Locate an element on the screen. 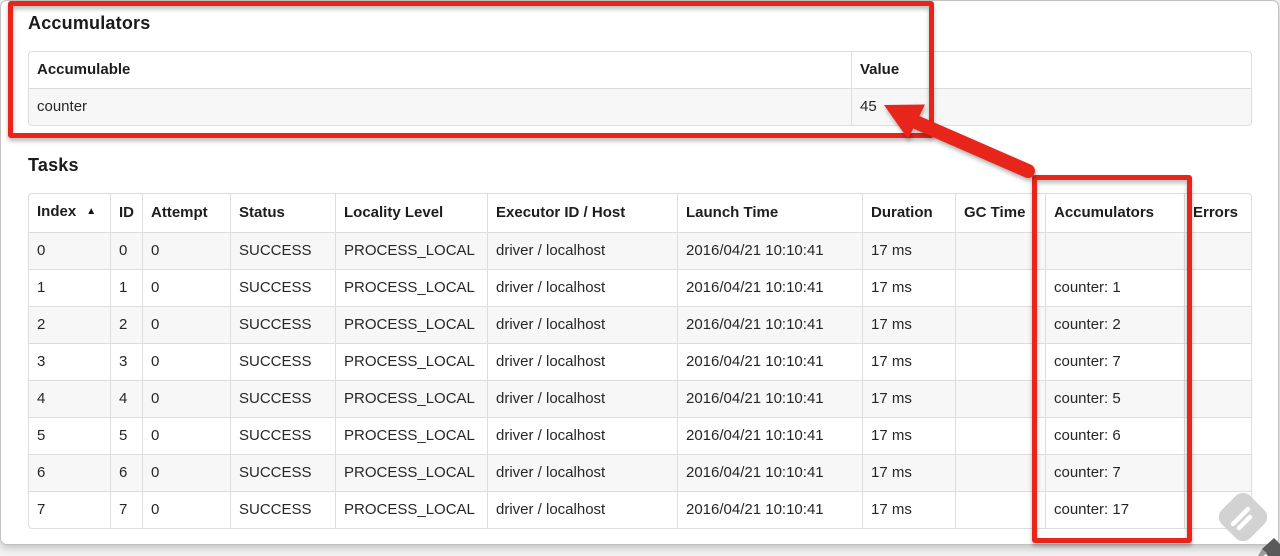 The height and width of the screenshot is (556, 1280). column-header-duration: Duration is located at coordinates (908, 213).